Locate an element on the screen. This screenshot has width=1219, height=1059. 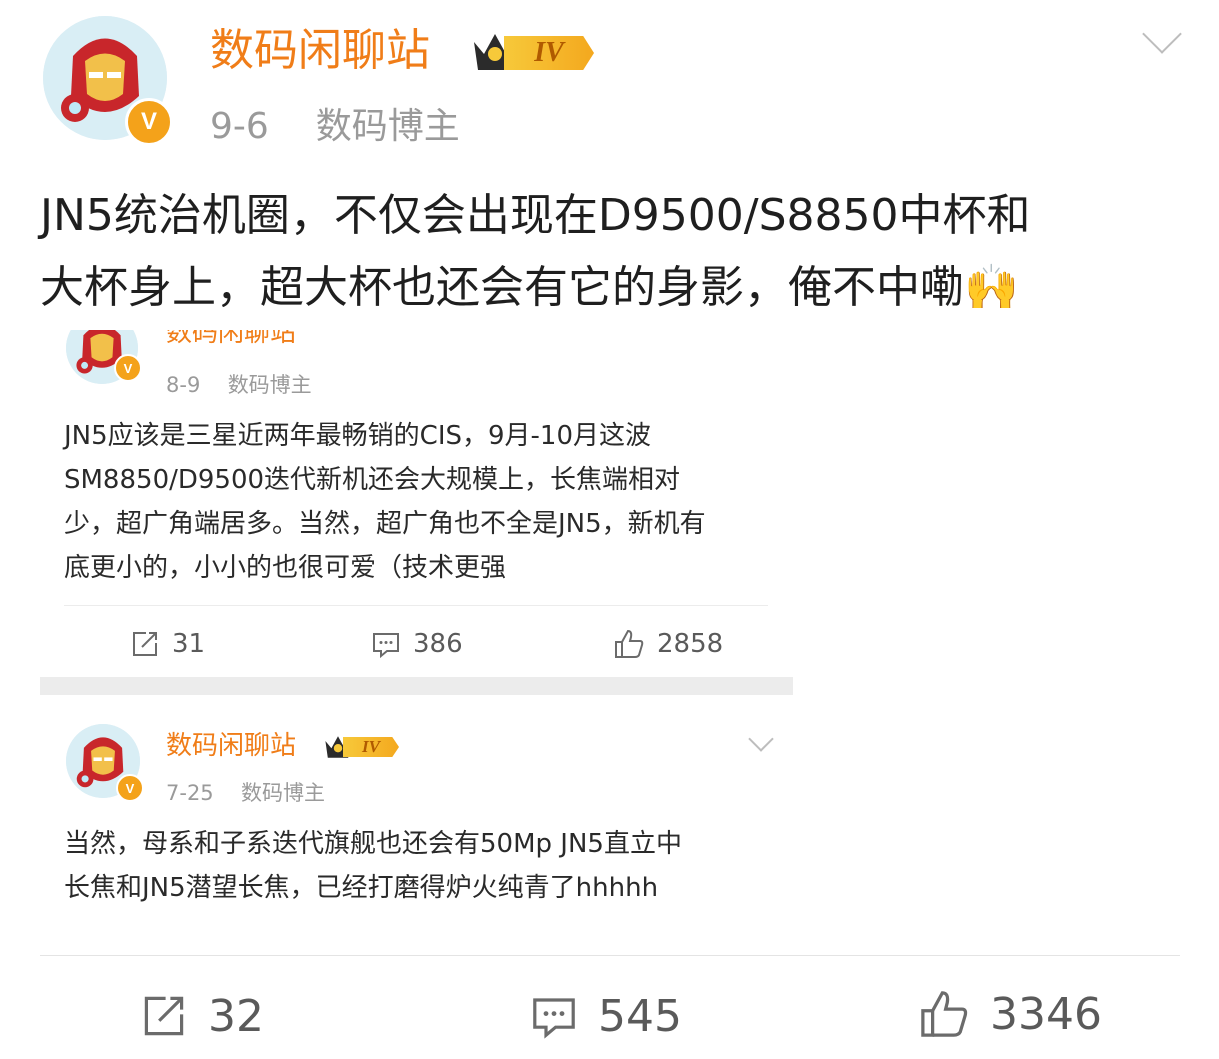
quoted-text-line: JN5应该是三星近两年最畅销的CIS，9月-10月这波 is located at coordinates (357, 436).